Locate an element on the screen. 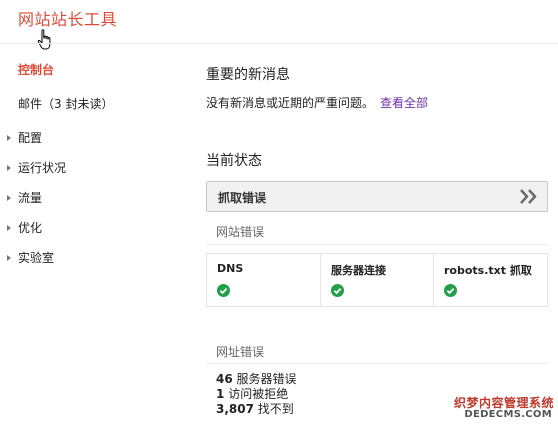  sidebar-item-traffic: 流量 is located at coordinates (95, 201).